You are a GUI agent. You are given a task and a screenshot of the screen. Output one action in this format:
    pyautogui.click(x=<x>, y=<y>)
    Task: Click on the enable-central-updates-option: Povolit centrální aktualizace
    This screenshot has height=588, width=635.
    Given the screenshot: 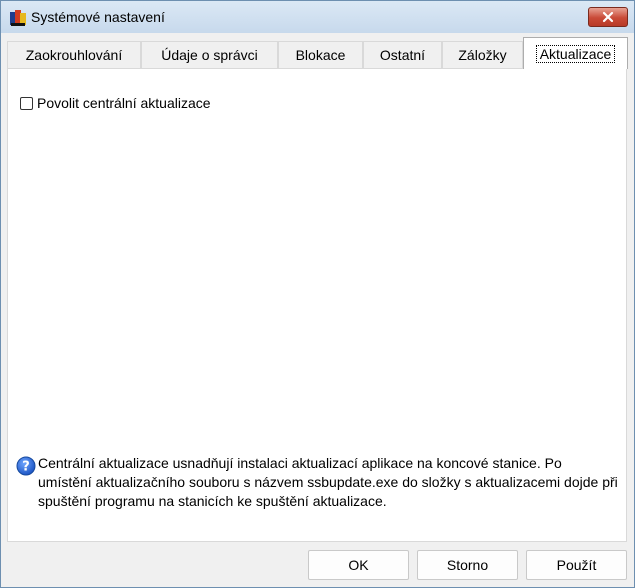 What is the action you would take?
    pyautogui.click(x=115, y=103)
    